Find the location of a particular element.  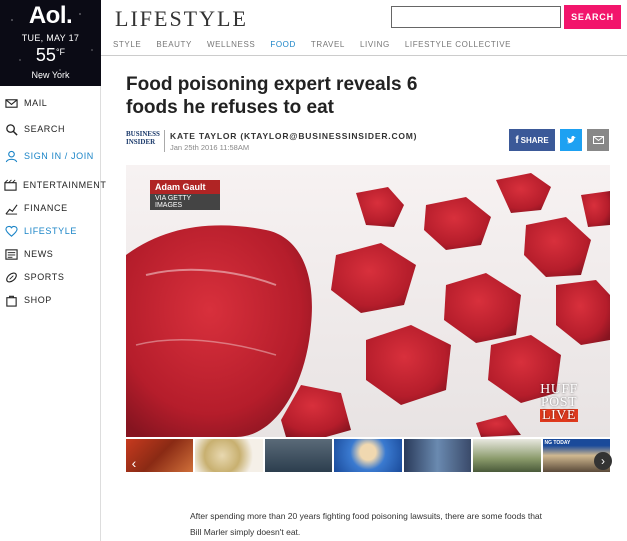

nav-search: SEARCH is located at coordinates (50, 129).